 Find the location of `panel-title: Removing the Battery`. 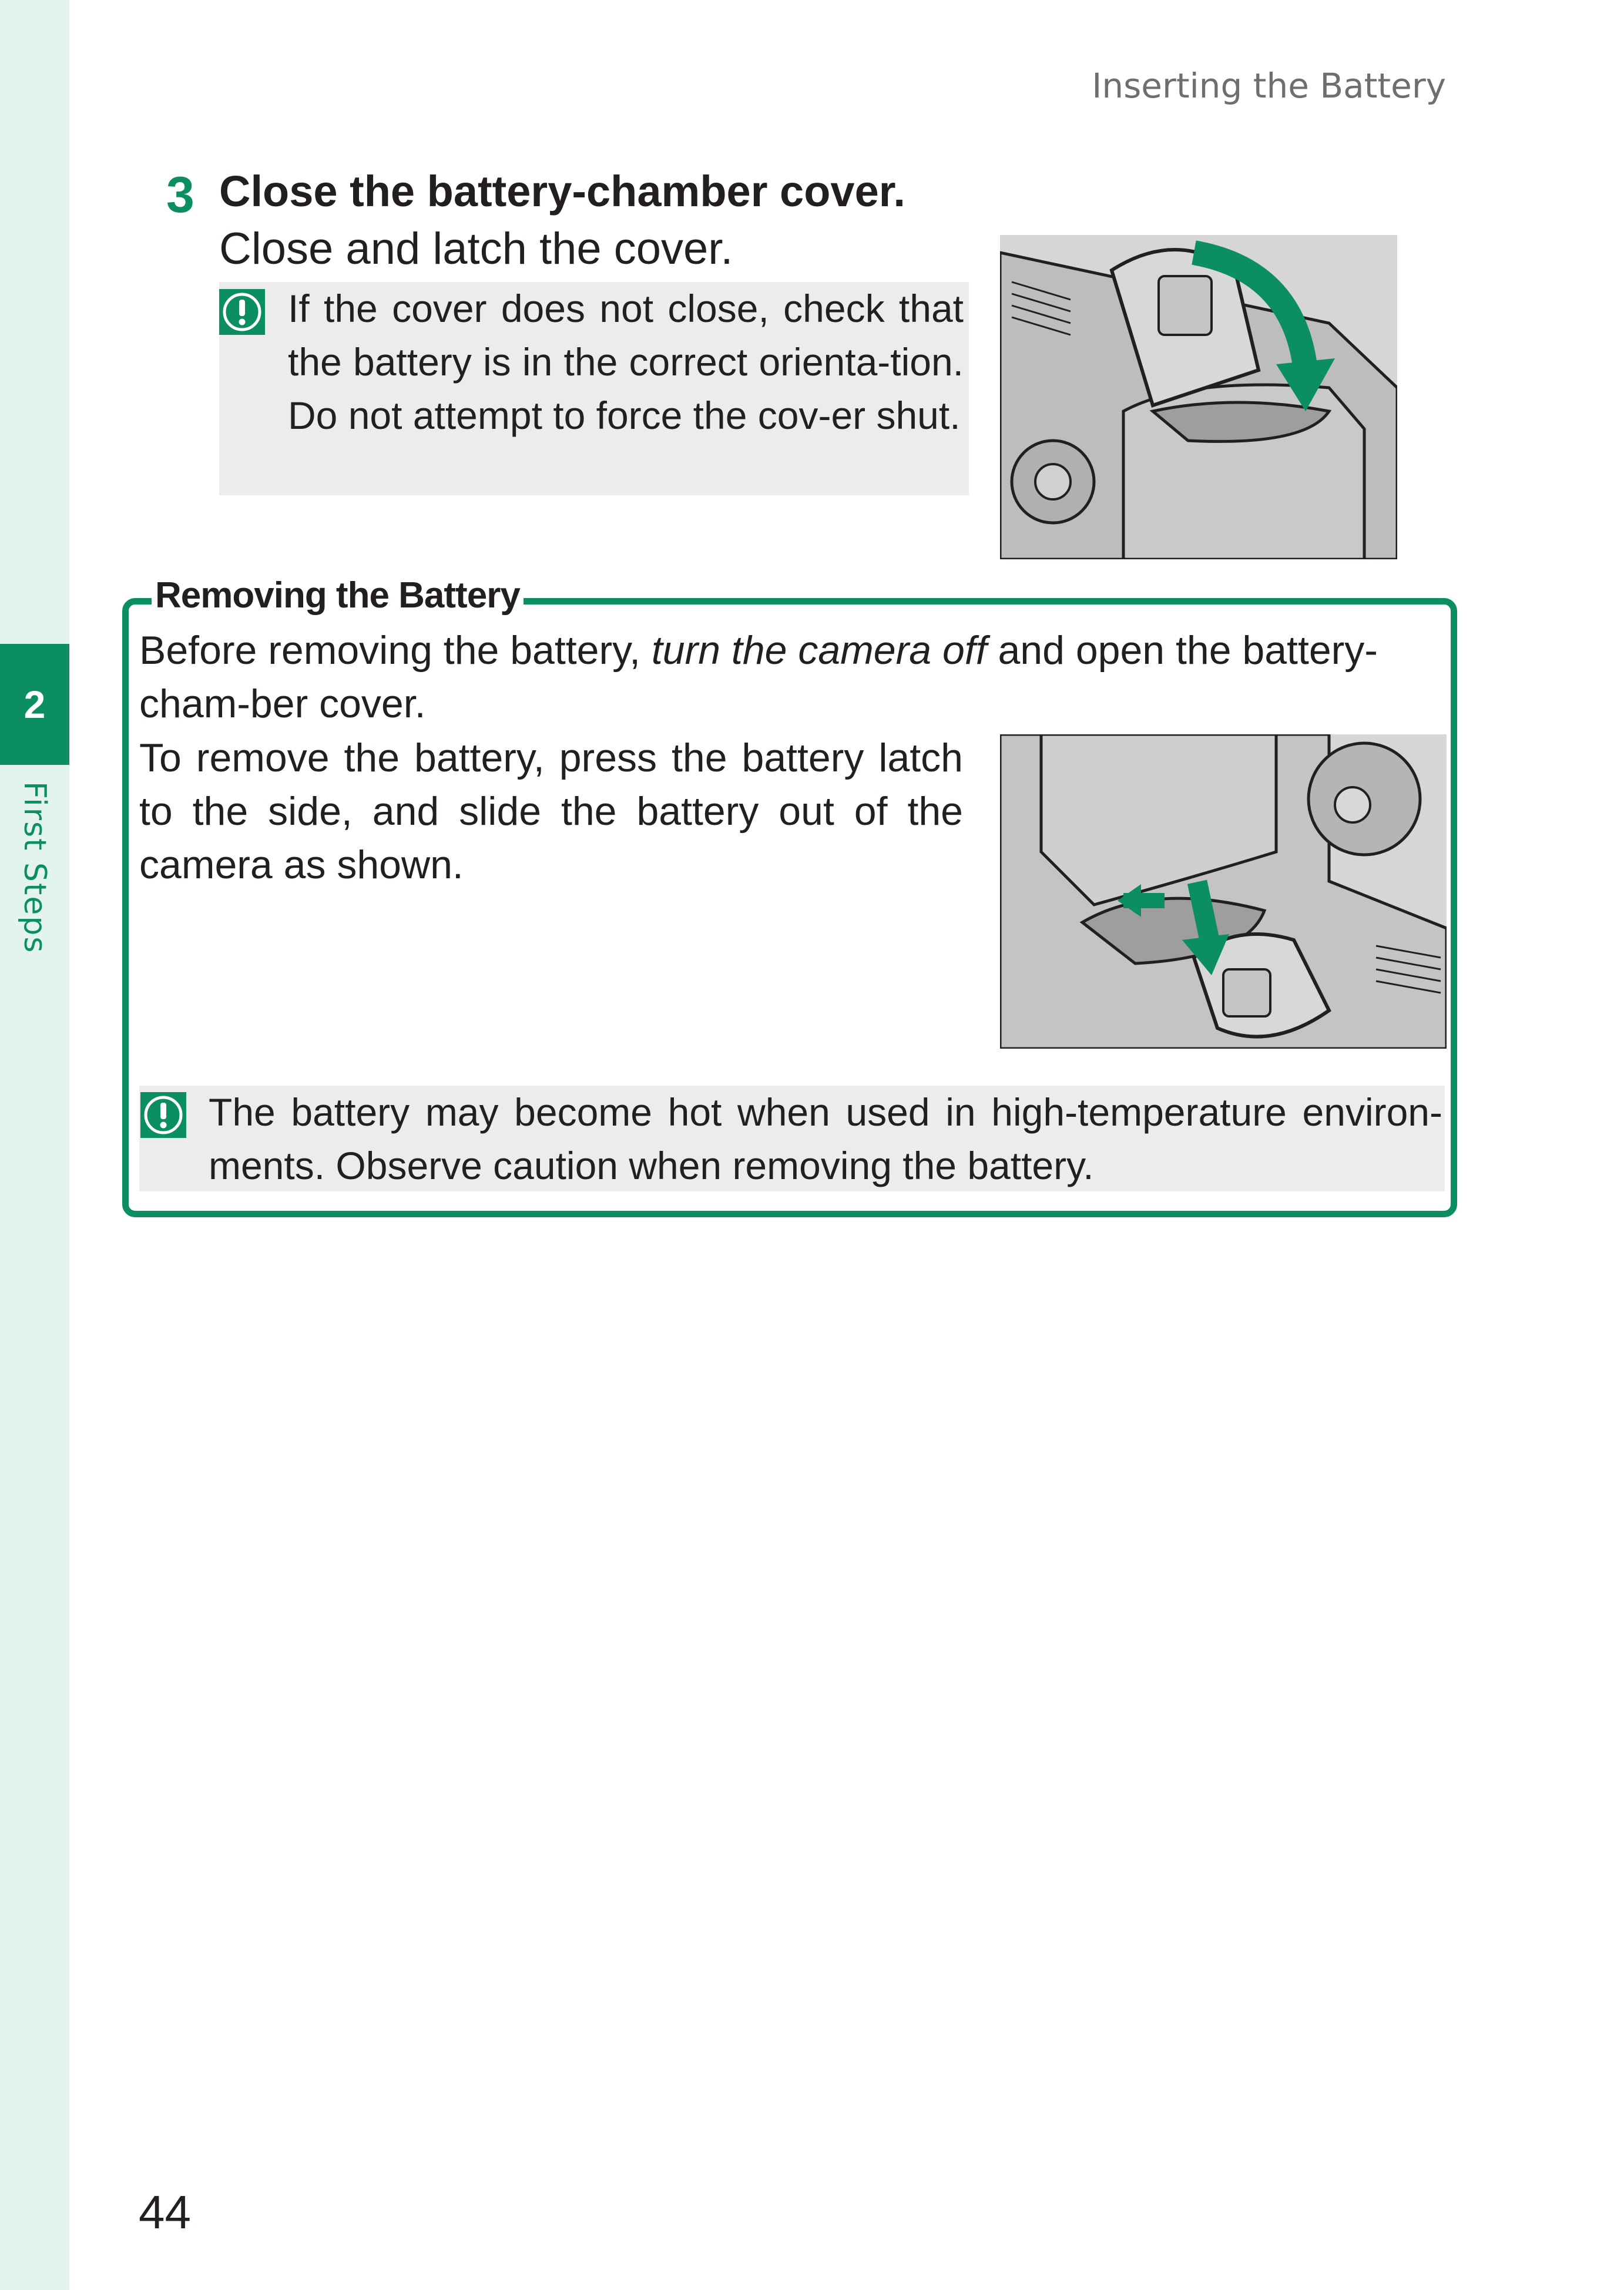

panel-title: Removing the Battery is located at coordinates (338, 595).